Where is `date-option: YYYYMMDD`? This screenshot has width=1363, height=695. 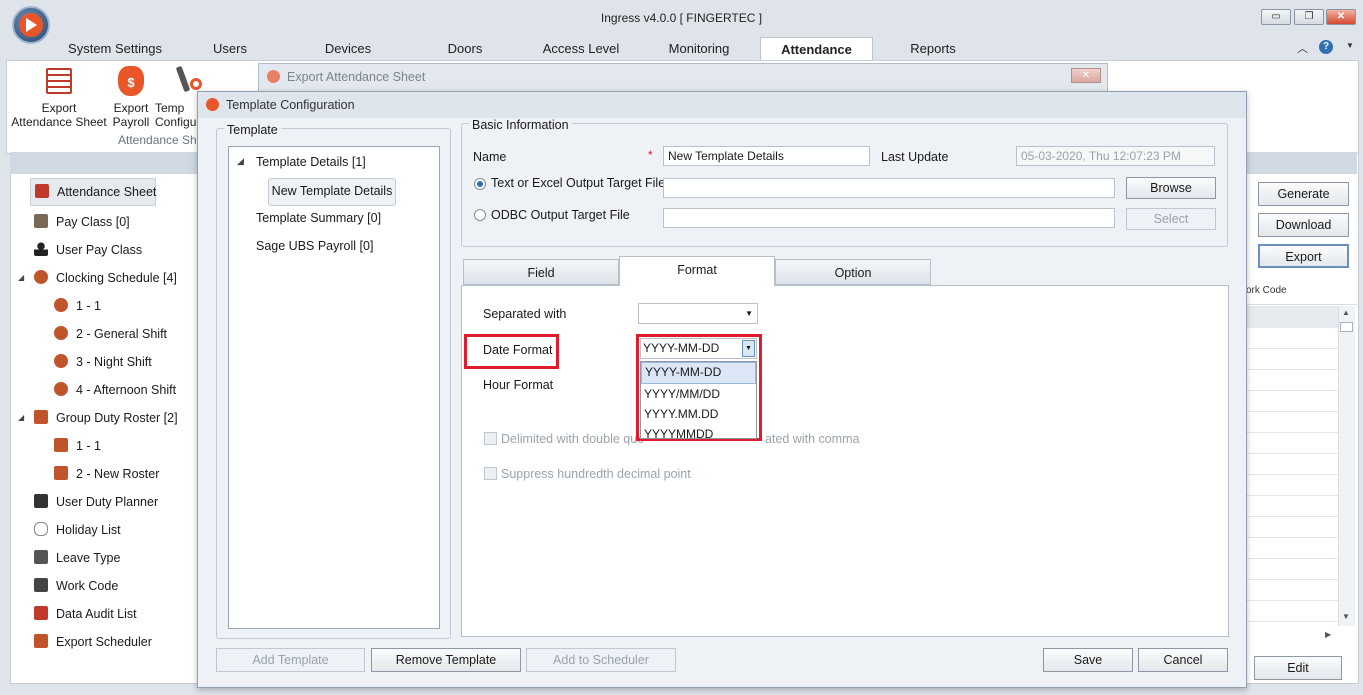
date-option: YYYYMMDD is located at coordinates (698, 431).